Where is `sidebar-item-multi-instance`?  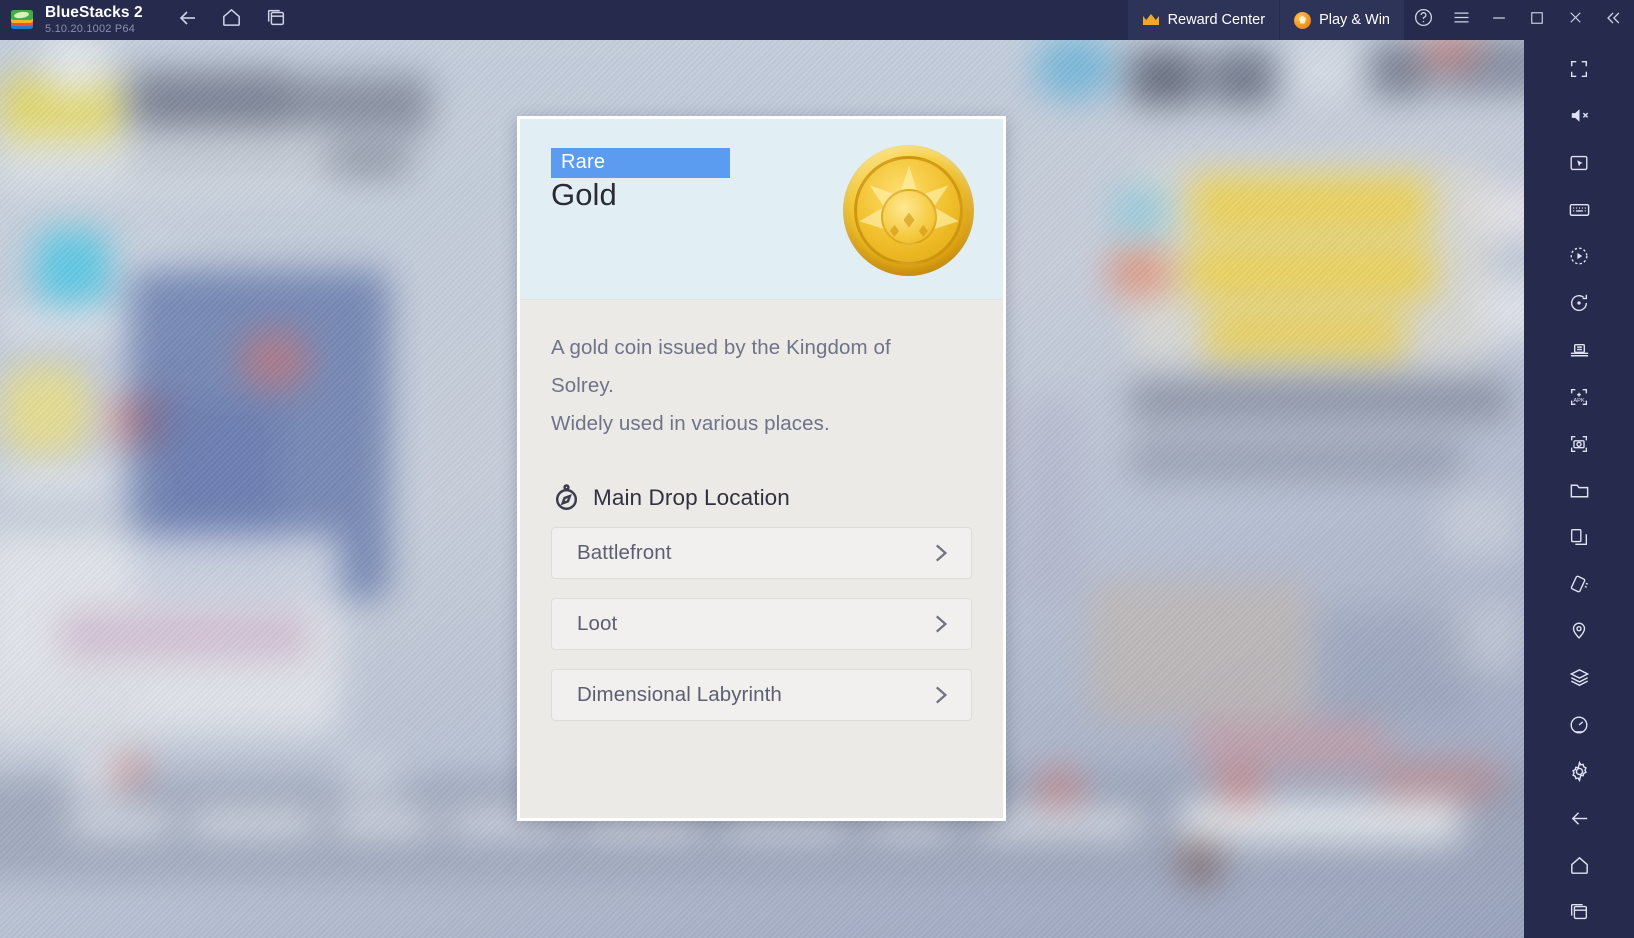 sidebar-item-multi-instance is located at coordinates (1579, 352).